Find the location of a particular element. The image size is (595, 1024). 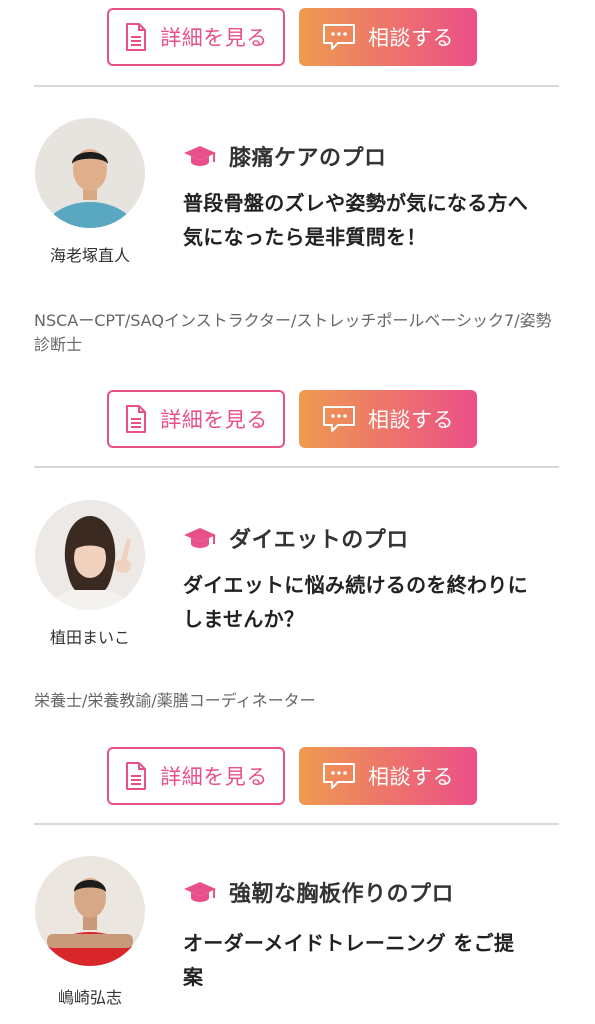

qualifications: 栄養士/栄養教諭/薬膳コーディネーター is located at coordinates (175, 700).